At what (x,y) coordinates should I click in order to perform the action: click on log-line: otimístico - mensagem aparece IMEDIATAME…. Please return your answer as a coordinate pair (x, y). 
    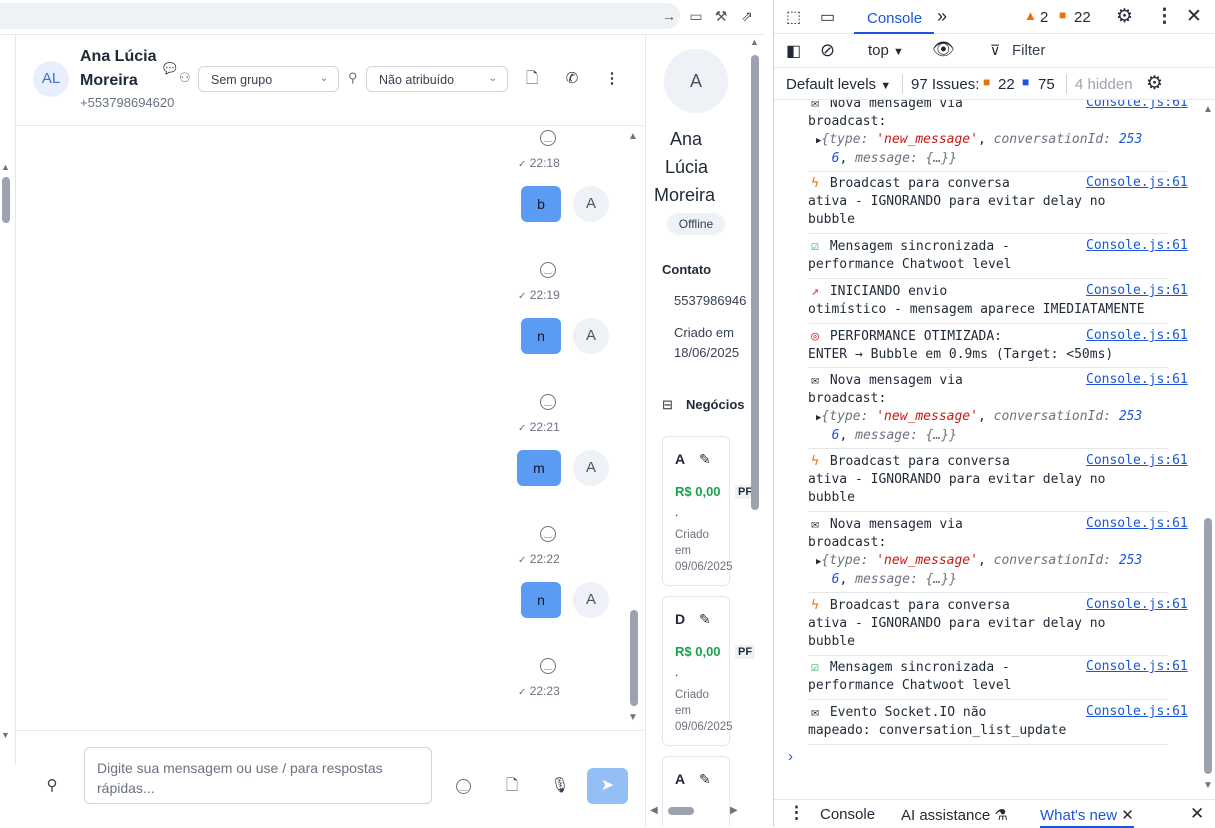
    Looking at the image, I should click on (976, 309).